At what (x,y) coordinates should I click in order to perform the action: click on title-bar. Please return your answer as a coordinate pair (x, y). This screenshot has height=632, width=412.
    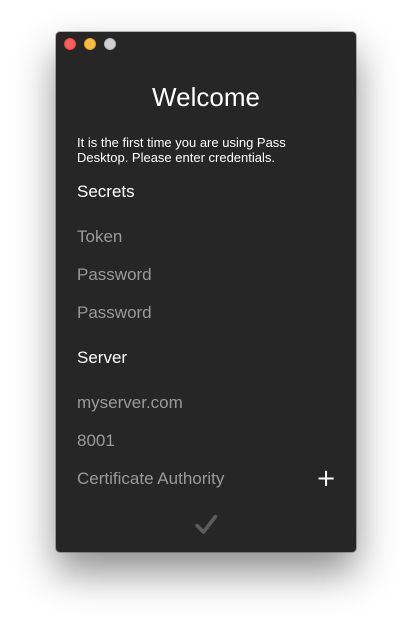
    Looking at the image, I should click on (206, 43).